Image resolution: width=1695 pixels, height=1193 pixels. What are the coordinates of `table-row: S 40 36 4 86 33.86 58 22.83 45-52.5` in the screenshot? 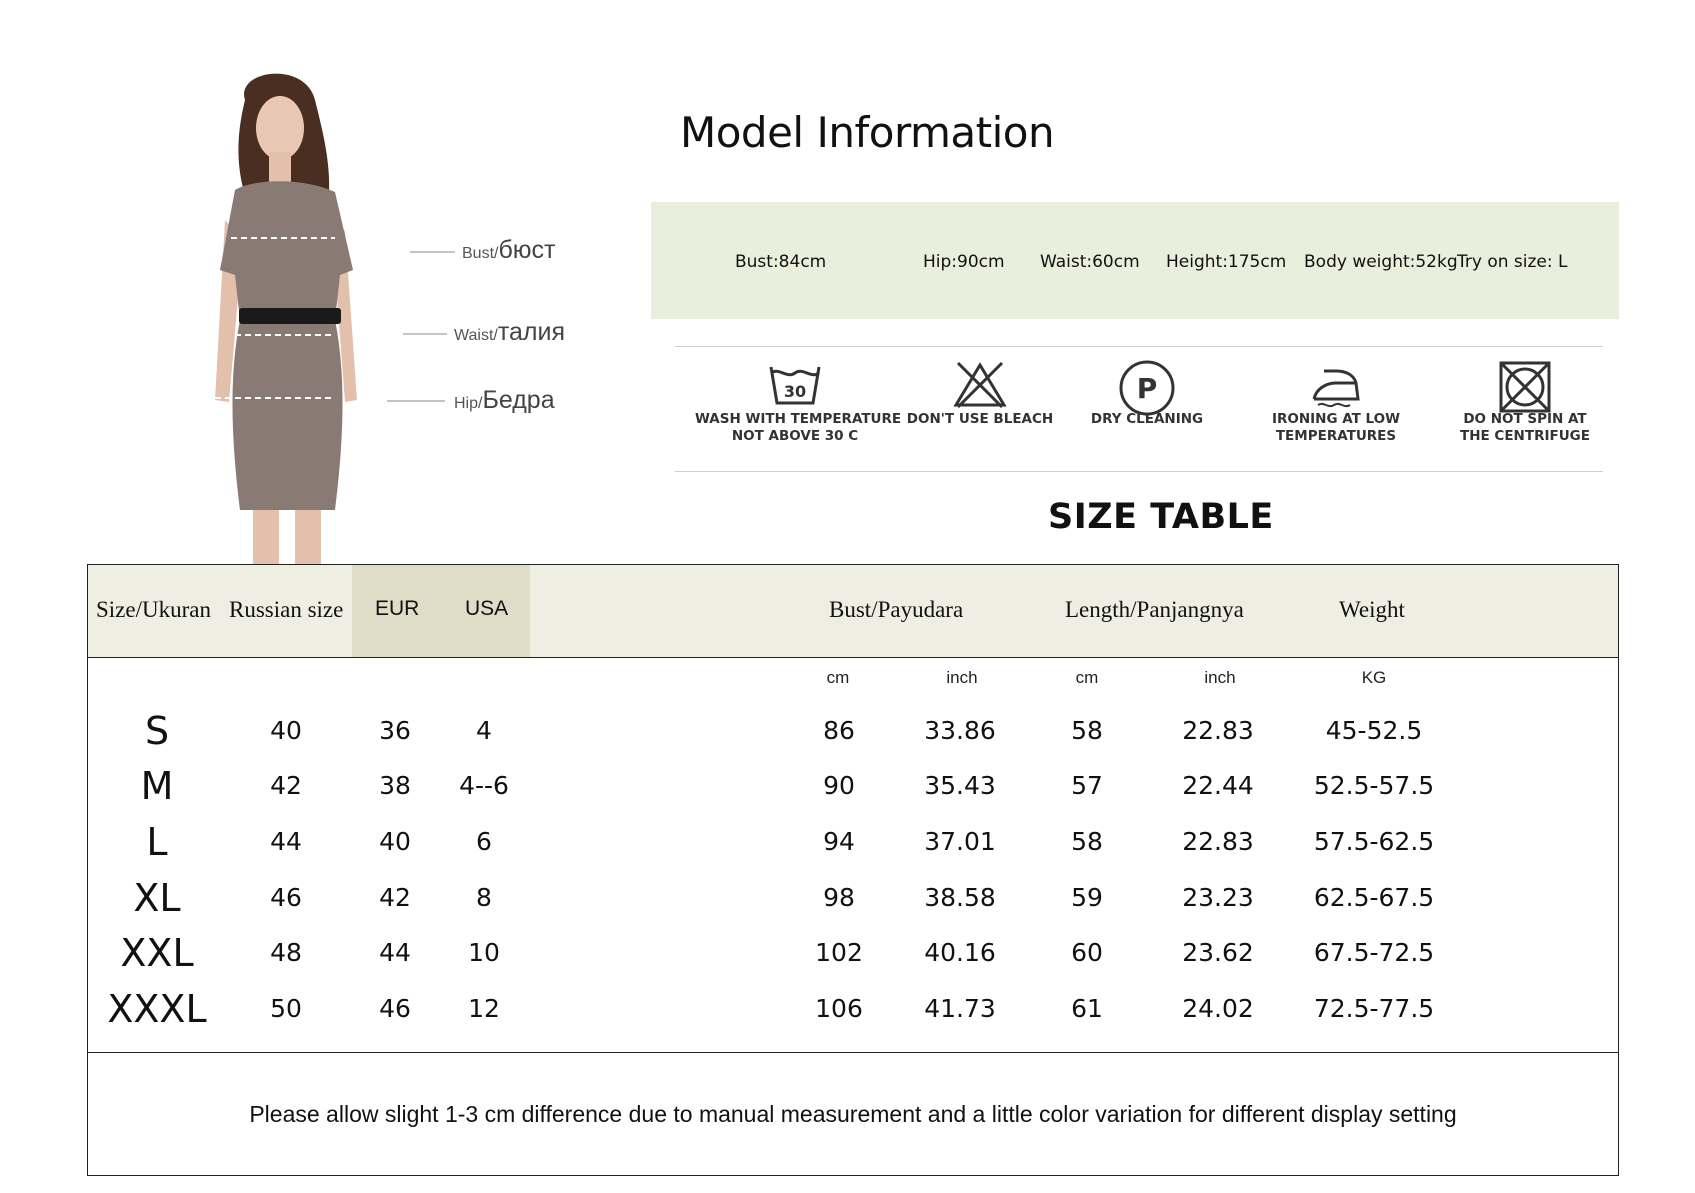 It's located at (853, 731).